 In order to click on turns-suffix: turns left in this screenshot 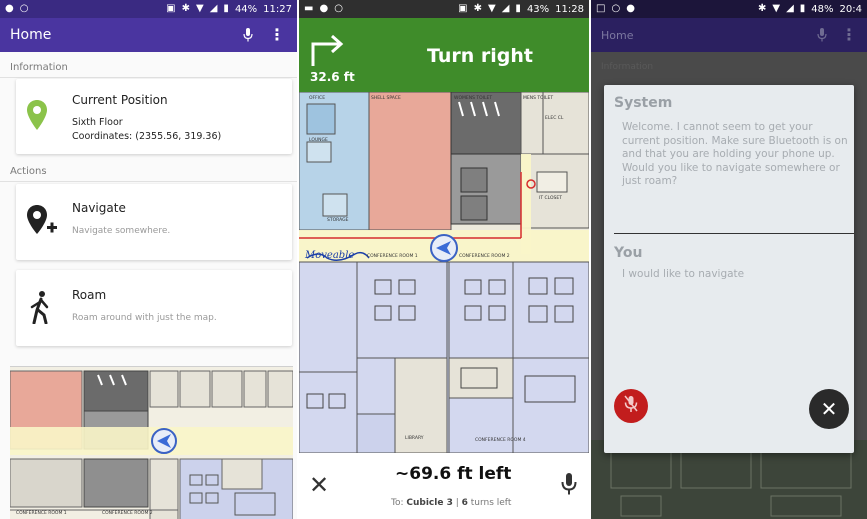, I will do `click(489, 503)`.